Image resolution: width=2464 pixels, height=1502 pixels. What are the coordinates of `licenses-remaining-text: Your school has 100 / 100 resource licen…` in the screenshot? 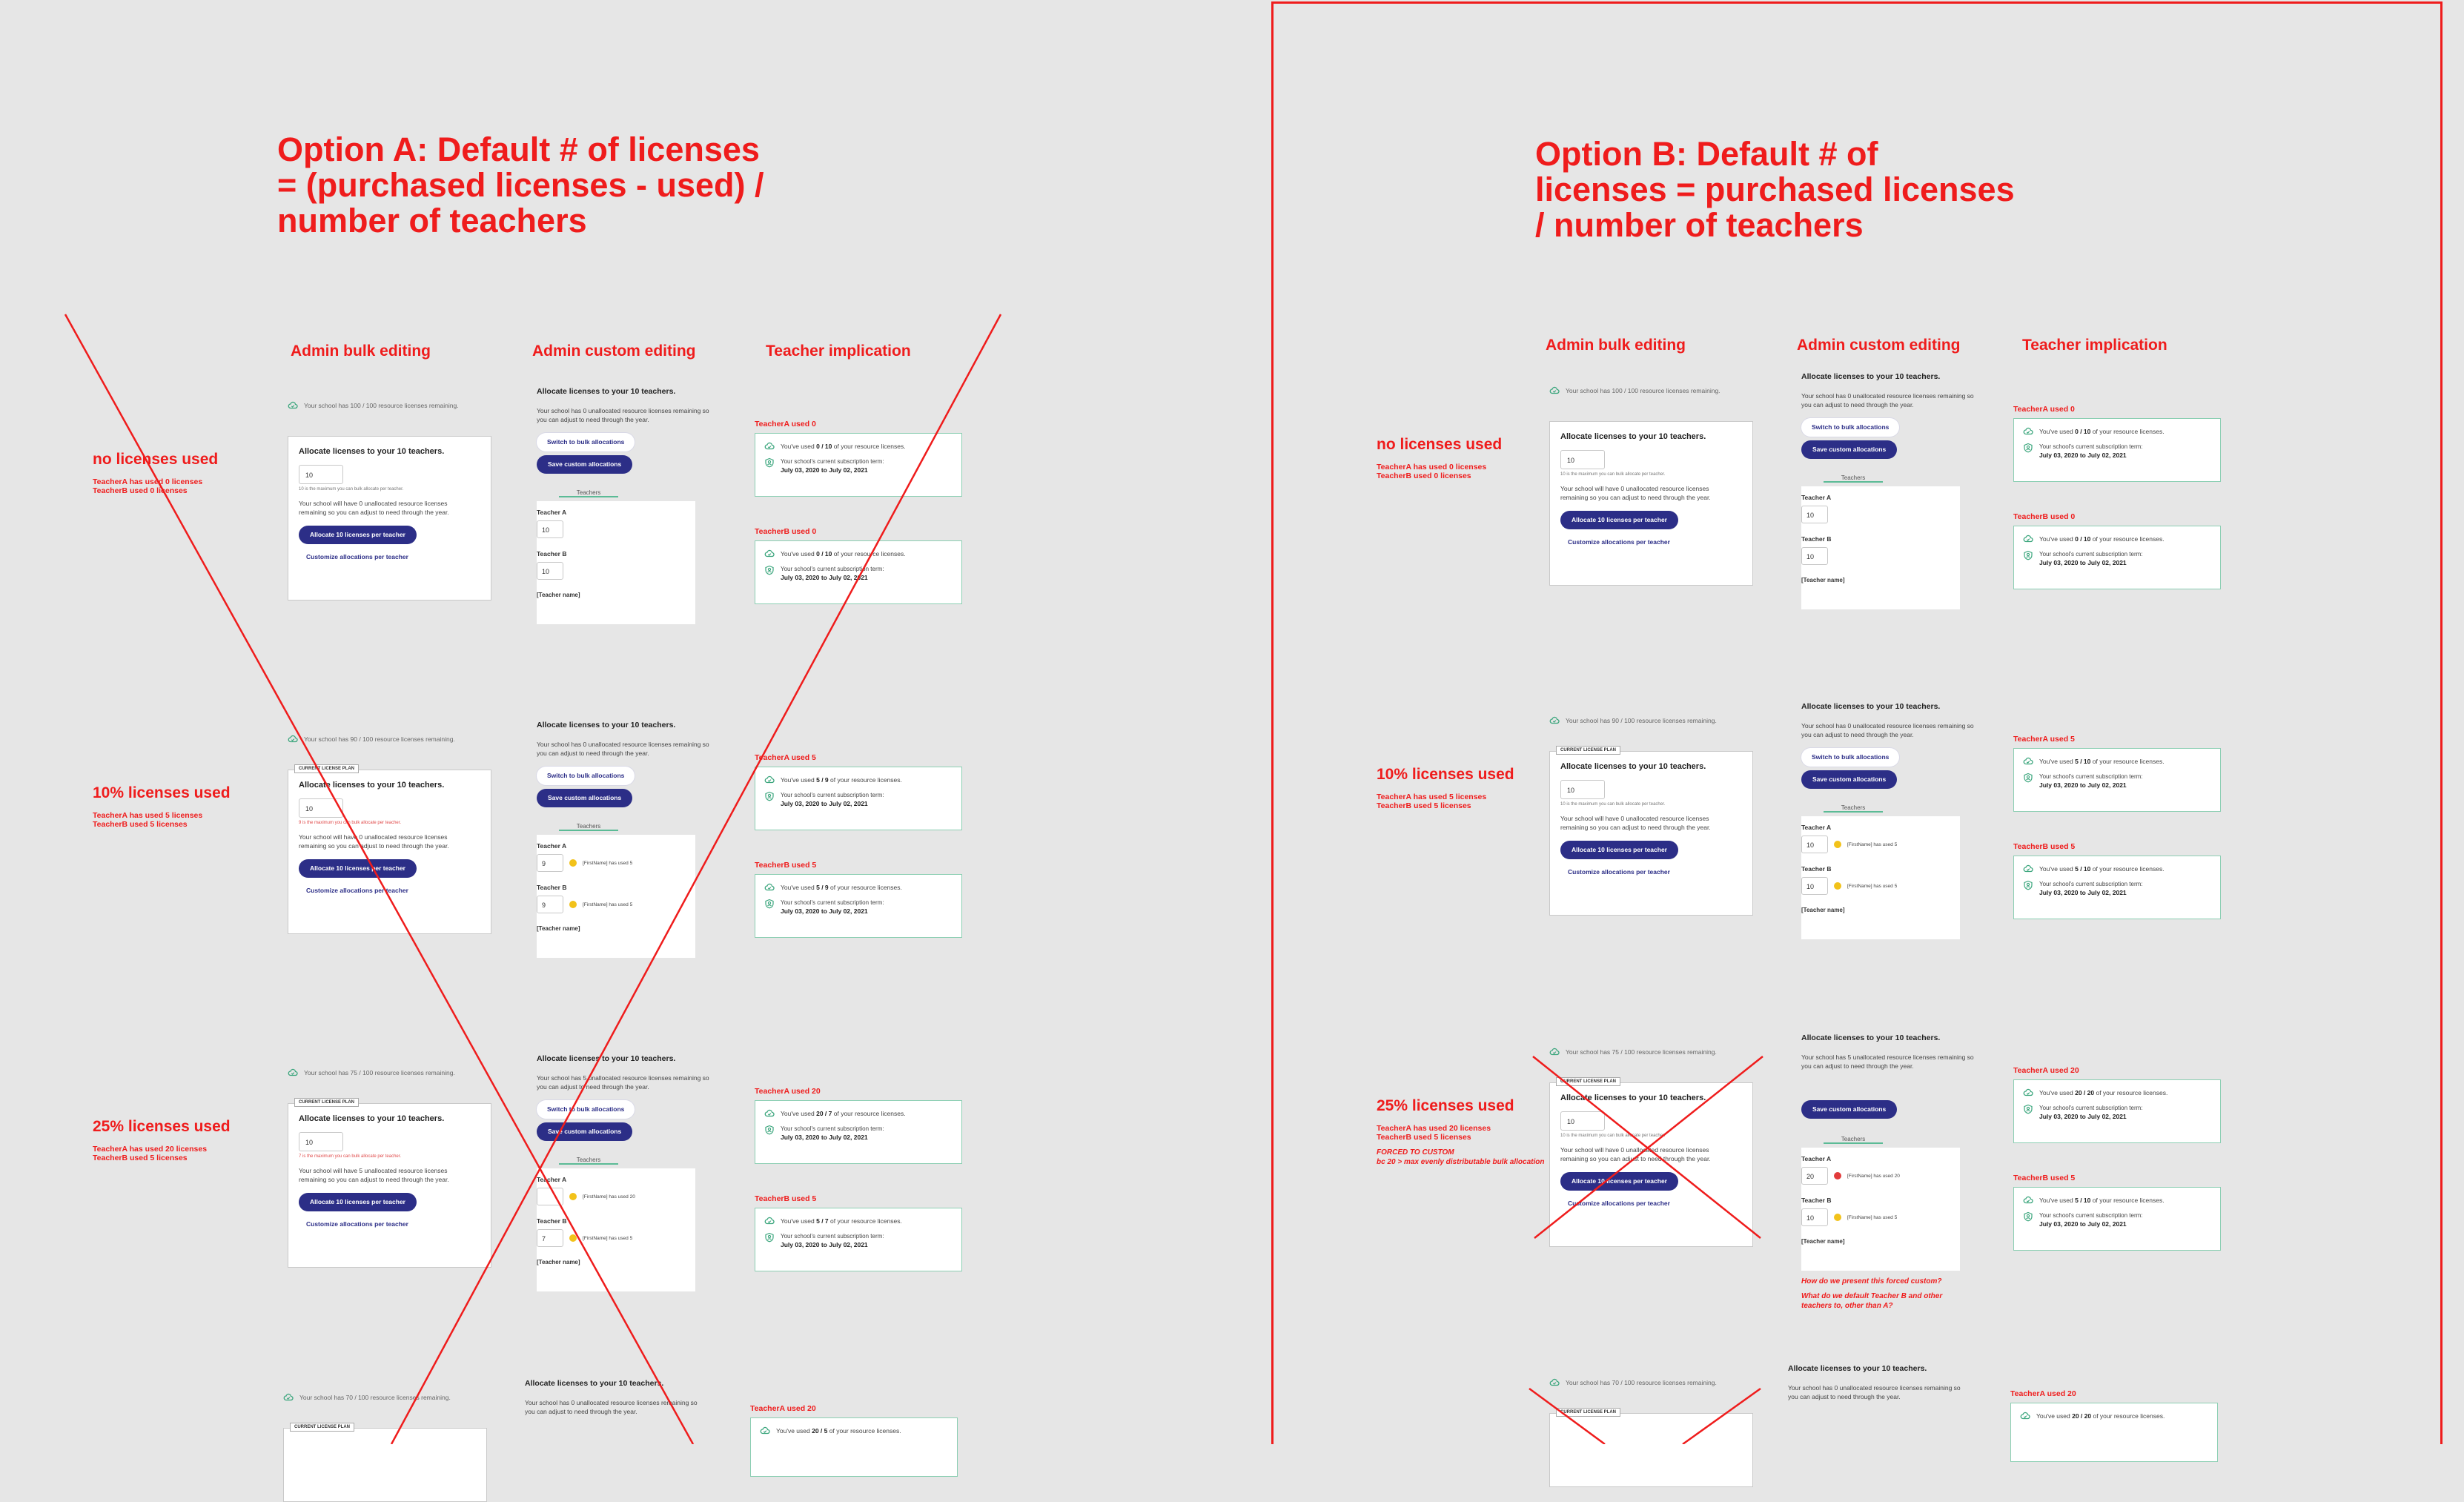 It's located at (1643, 390).